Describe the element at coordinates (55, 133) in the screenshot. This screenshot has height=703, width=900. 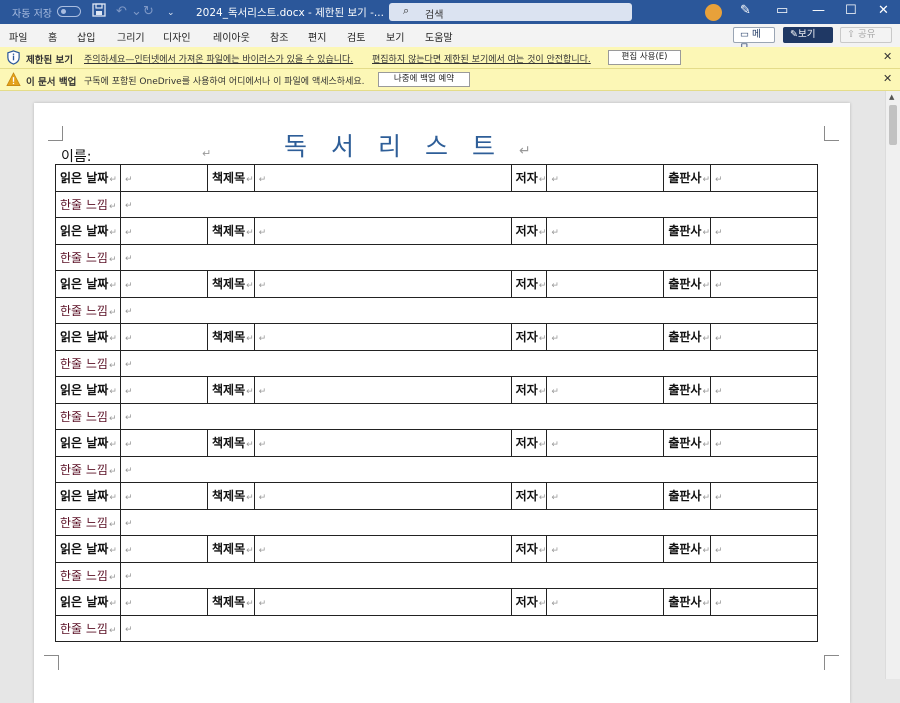
I see `crop-mark-top-left` at that location.